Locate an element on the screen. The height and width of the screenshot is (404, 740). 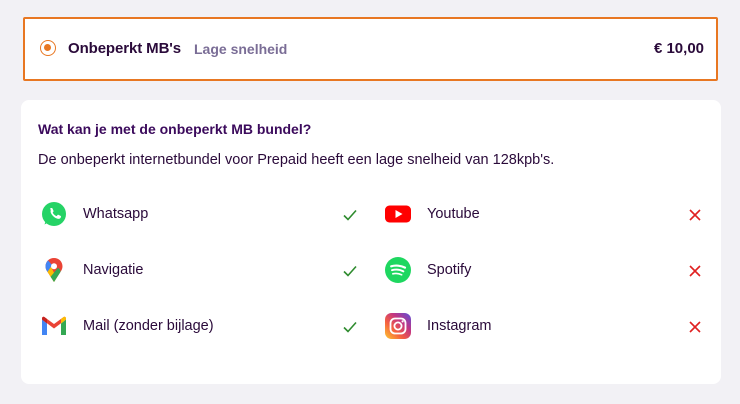
option-title: Onbeperkt MB's is located at coordinates (125, 48).